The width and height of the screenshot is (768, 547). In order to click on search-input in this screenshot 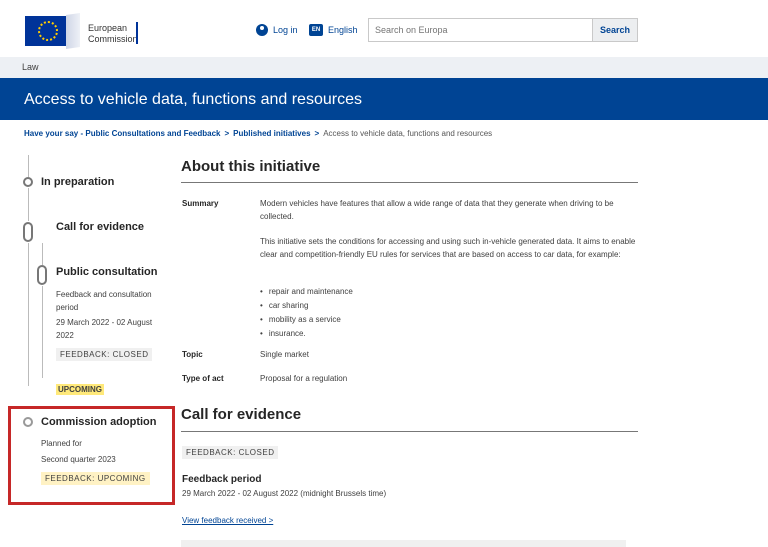, I will do `click(480, 30)`.